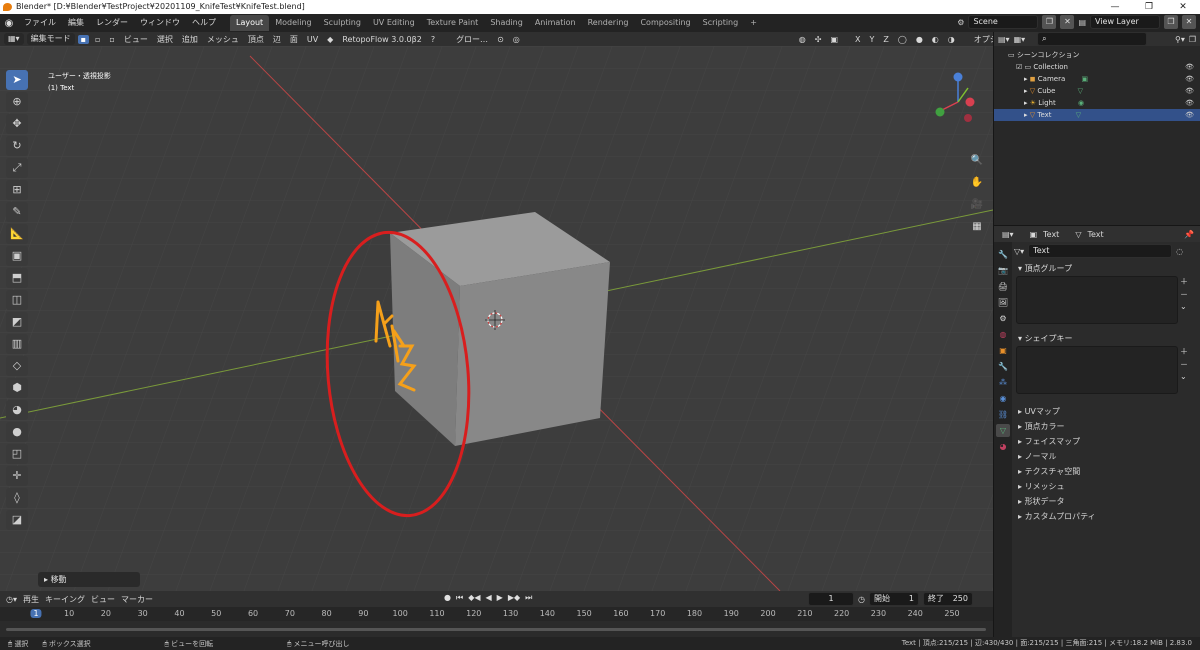 This screenshot has width=1200, height=650. Describe the element at coordinates (312, 39) in the screenshot. I see `menu-uv: UV` at that location.